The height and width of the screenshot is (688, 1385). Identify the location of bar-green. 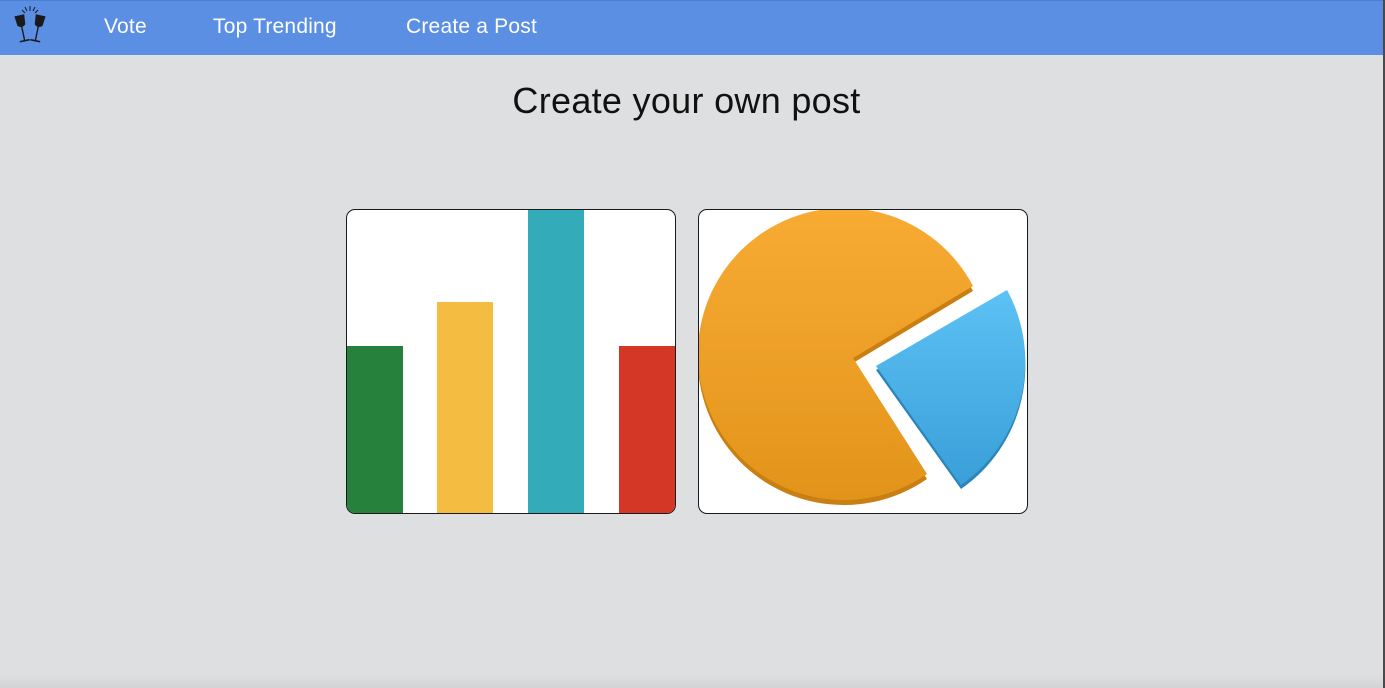
(375, 429).